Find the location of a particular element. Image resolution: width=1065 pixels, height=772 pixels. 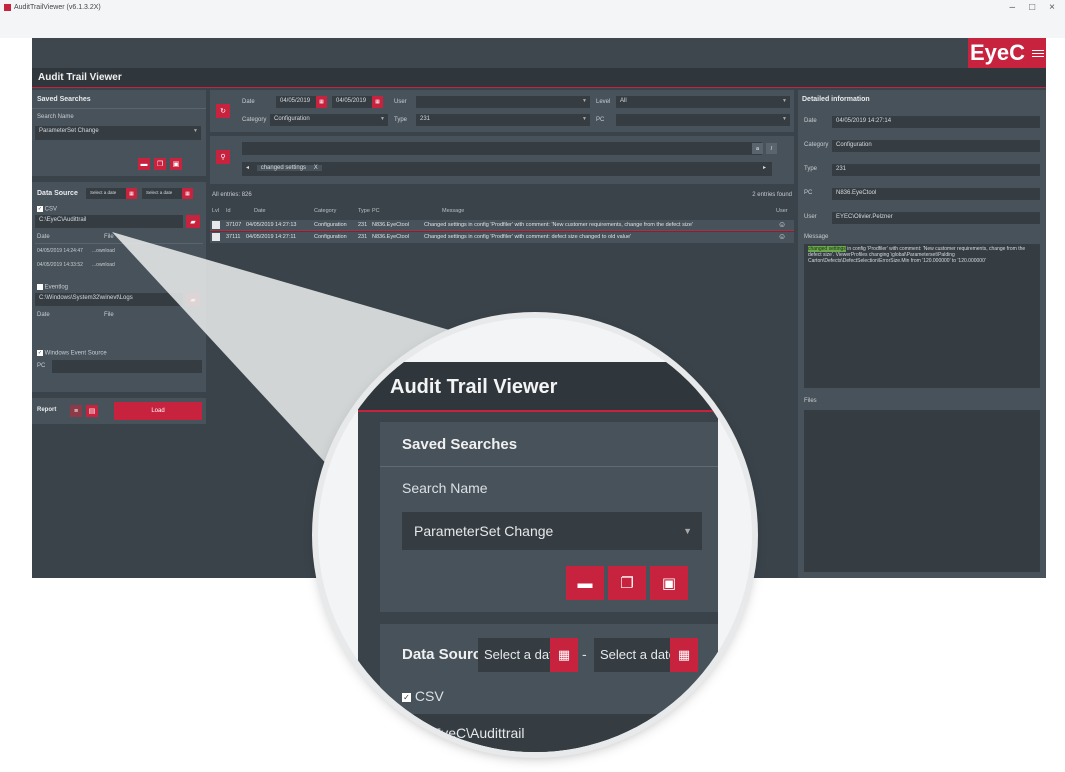

date-to-filter: 04/05/2019 is located at coordinates (352, 102).